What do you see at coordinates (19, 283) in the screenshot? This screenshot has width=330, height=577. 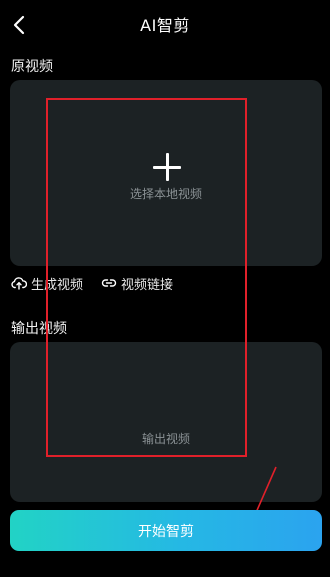 I see `cloud-upload-icon` at bounding box center [19, 283].